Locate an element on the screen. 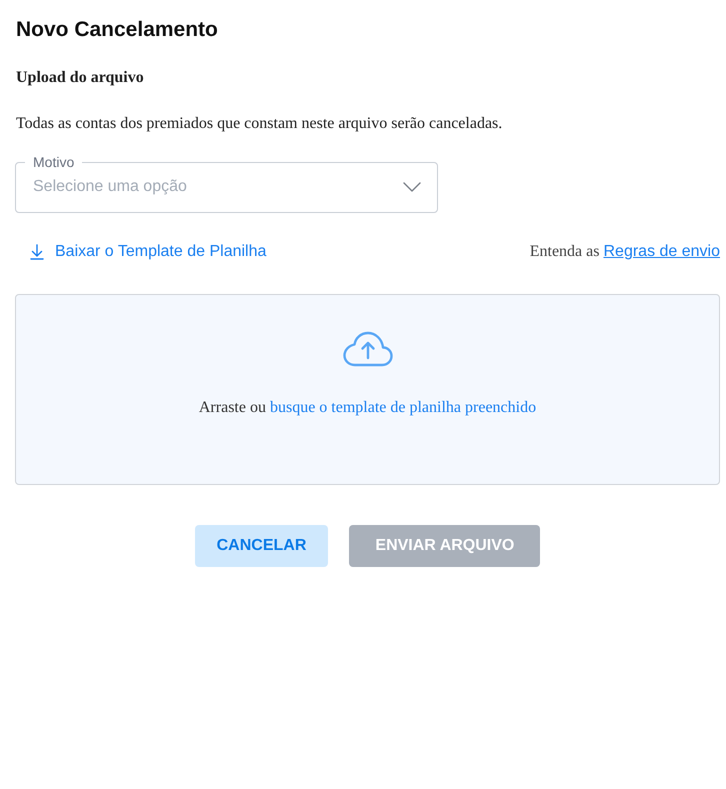 The image size is (726, 789). cloud-upload-icon is located at coordinates (367, 349).